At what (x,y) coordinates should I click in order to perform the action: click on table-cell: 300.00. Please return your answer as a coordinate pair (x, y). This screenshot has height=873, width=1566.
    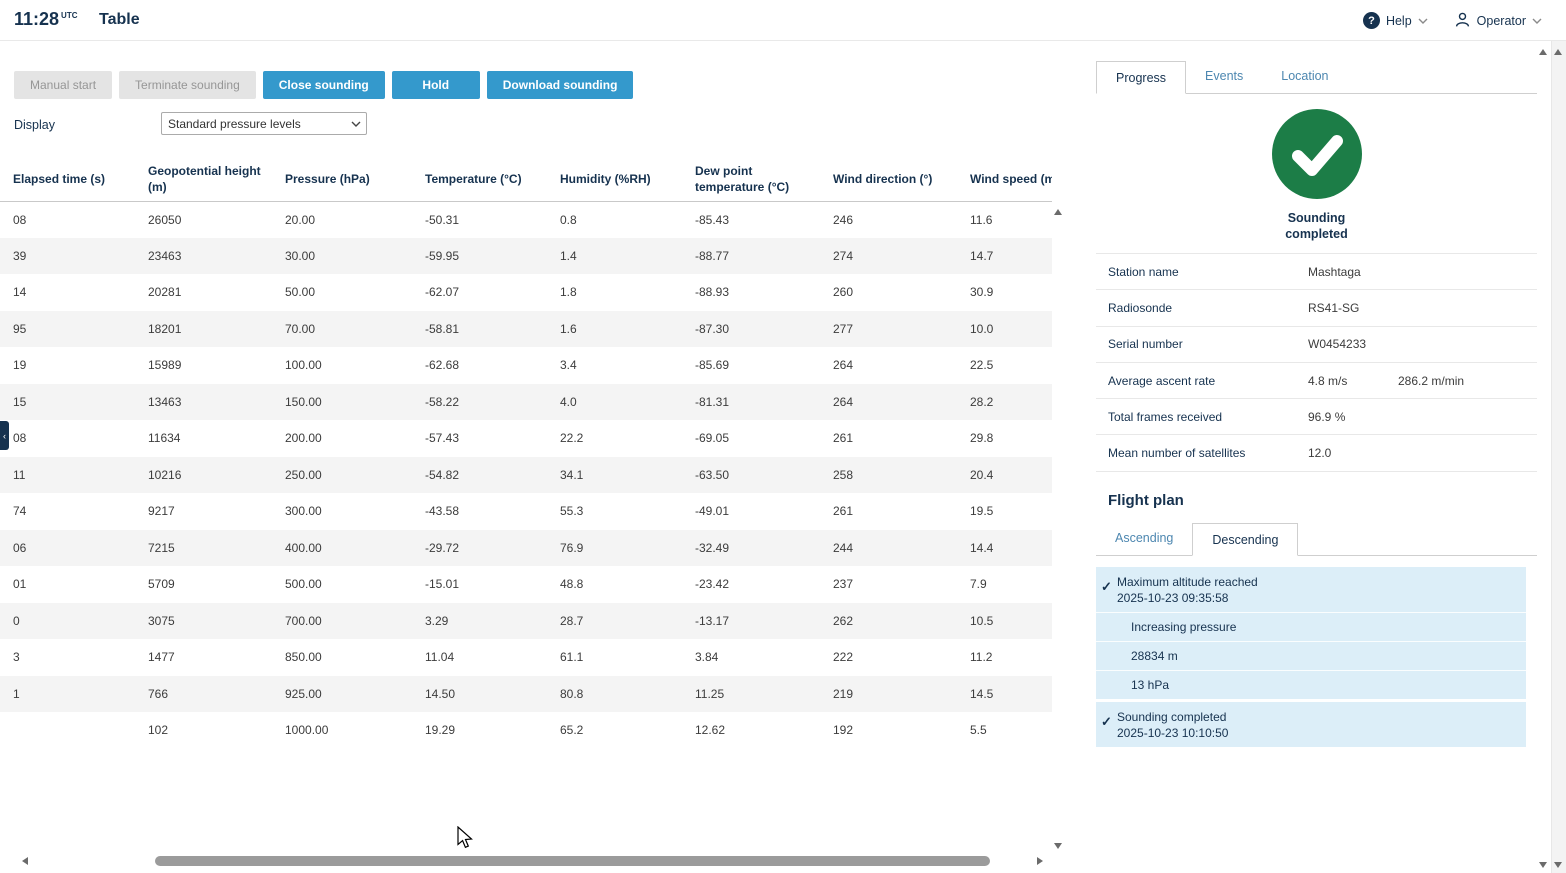
    Looking at the image, I should click on (303, 511).